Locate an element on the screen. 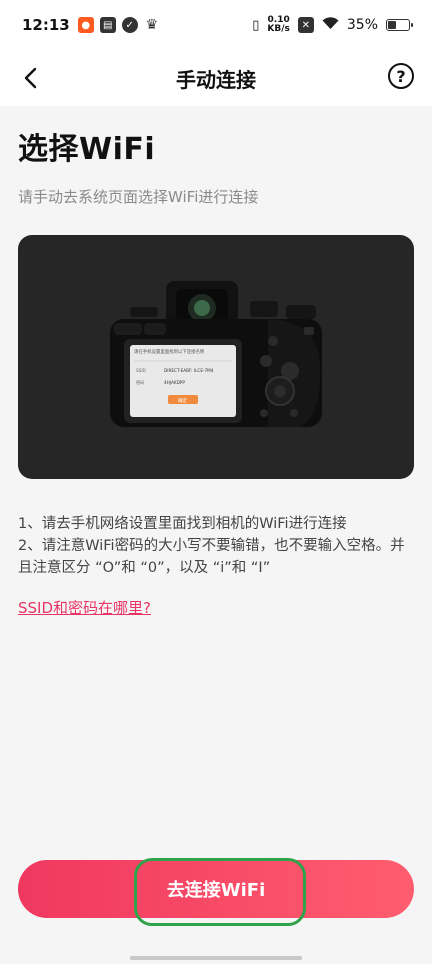 This screenshot has height=964, width=432. back-button is located at coordinates (30, 78).